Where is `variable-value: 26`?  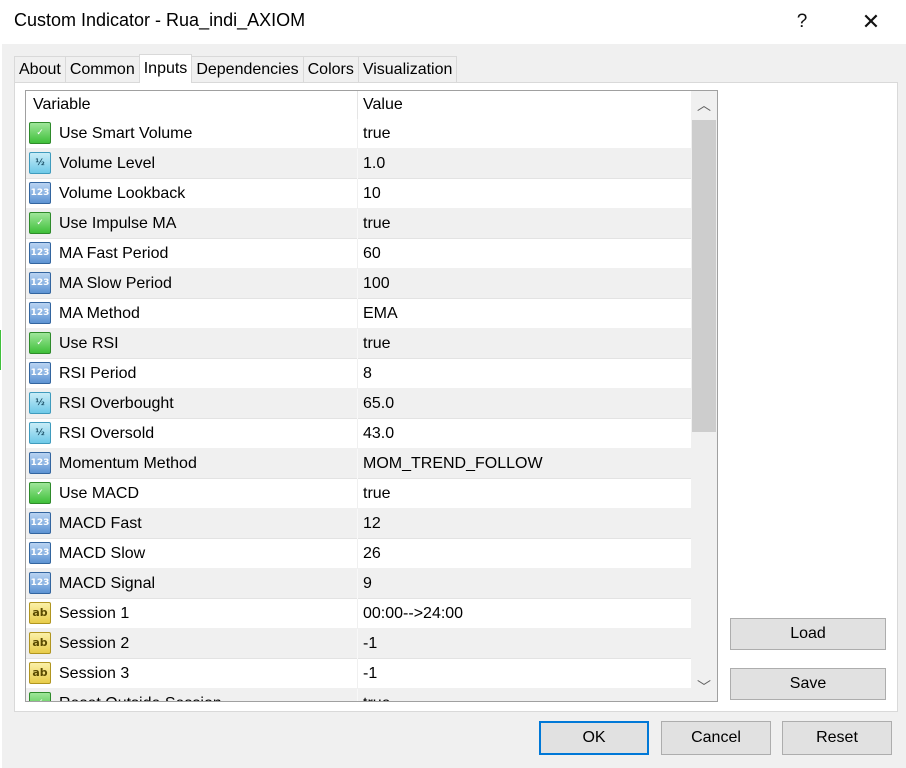 variable-value: 26 is located at coordinates (372, 554).